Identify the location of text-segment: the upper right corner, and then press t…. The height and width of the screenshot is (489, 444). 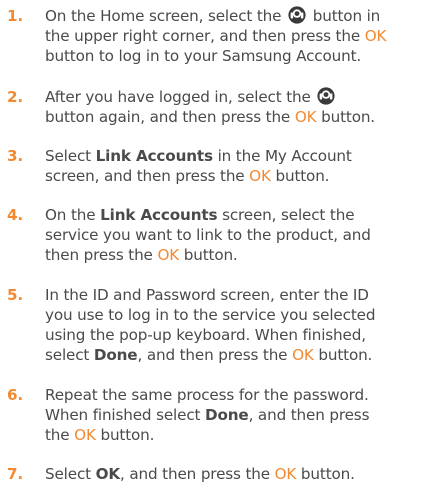
(205, 36).